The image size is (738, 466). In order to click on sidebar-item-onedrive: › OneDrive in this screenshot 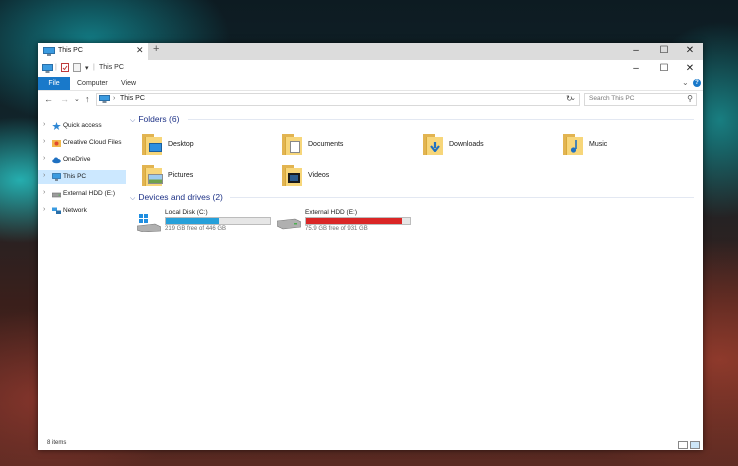, I will do `click(82, 160)`.